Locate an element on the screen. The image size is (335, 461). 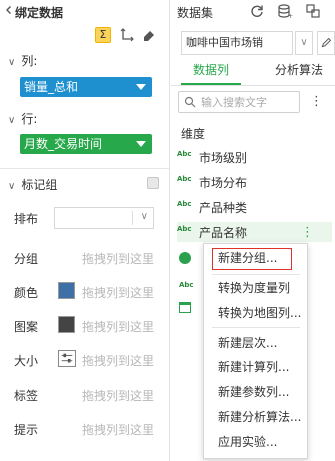
tooltip-label: 提示 is located at coordinates (26, 430).